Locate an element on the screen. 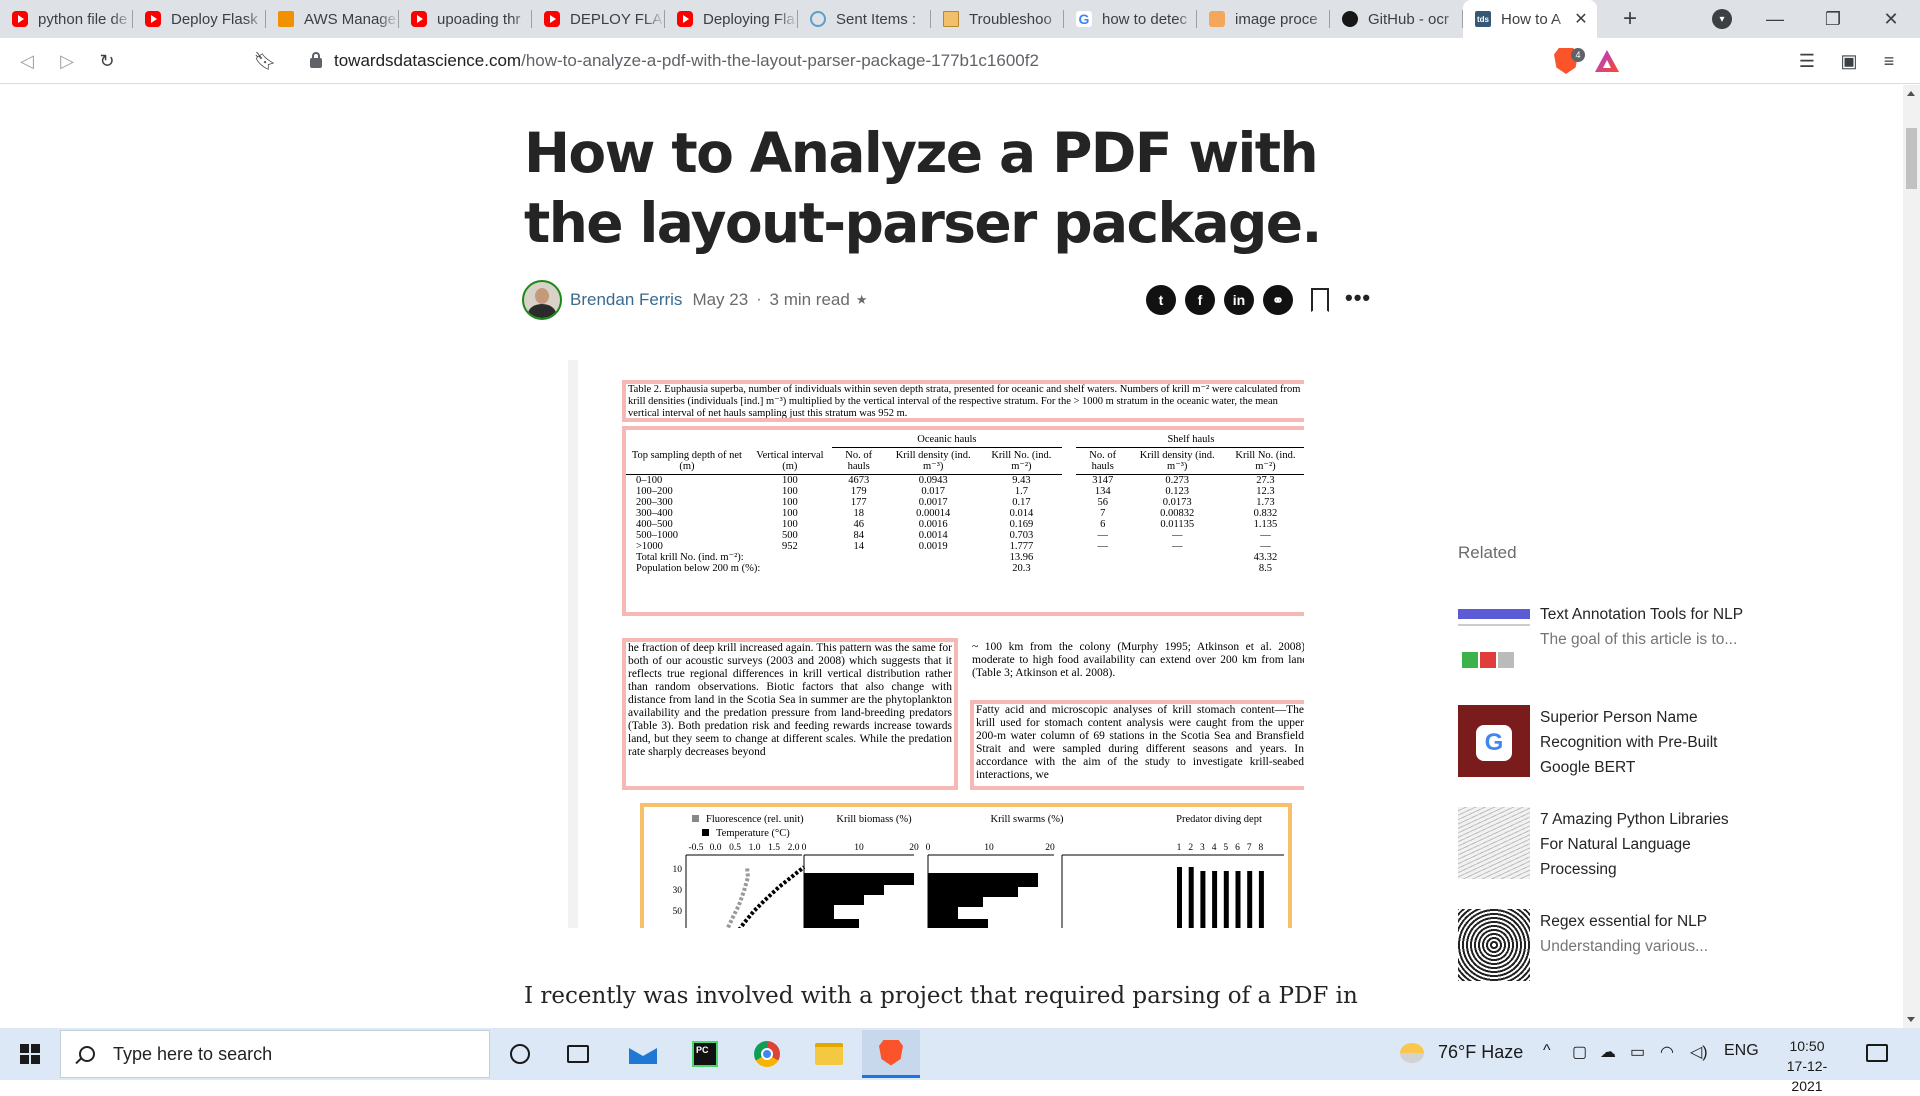 The height and width of the screenshot is (1096, 1920). weather-widget: 76°F Haze is located at coordinates (1461, 1052).